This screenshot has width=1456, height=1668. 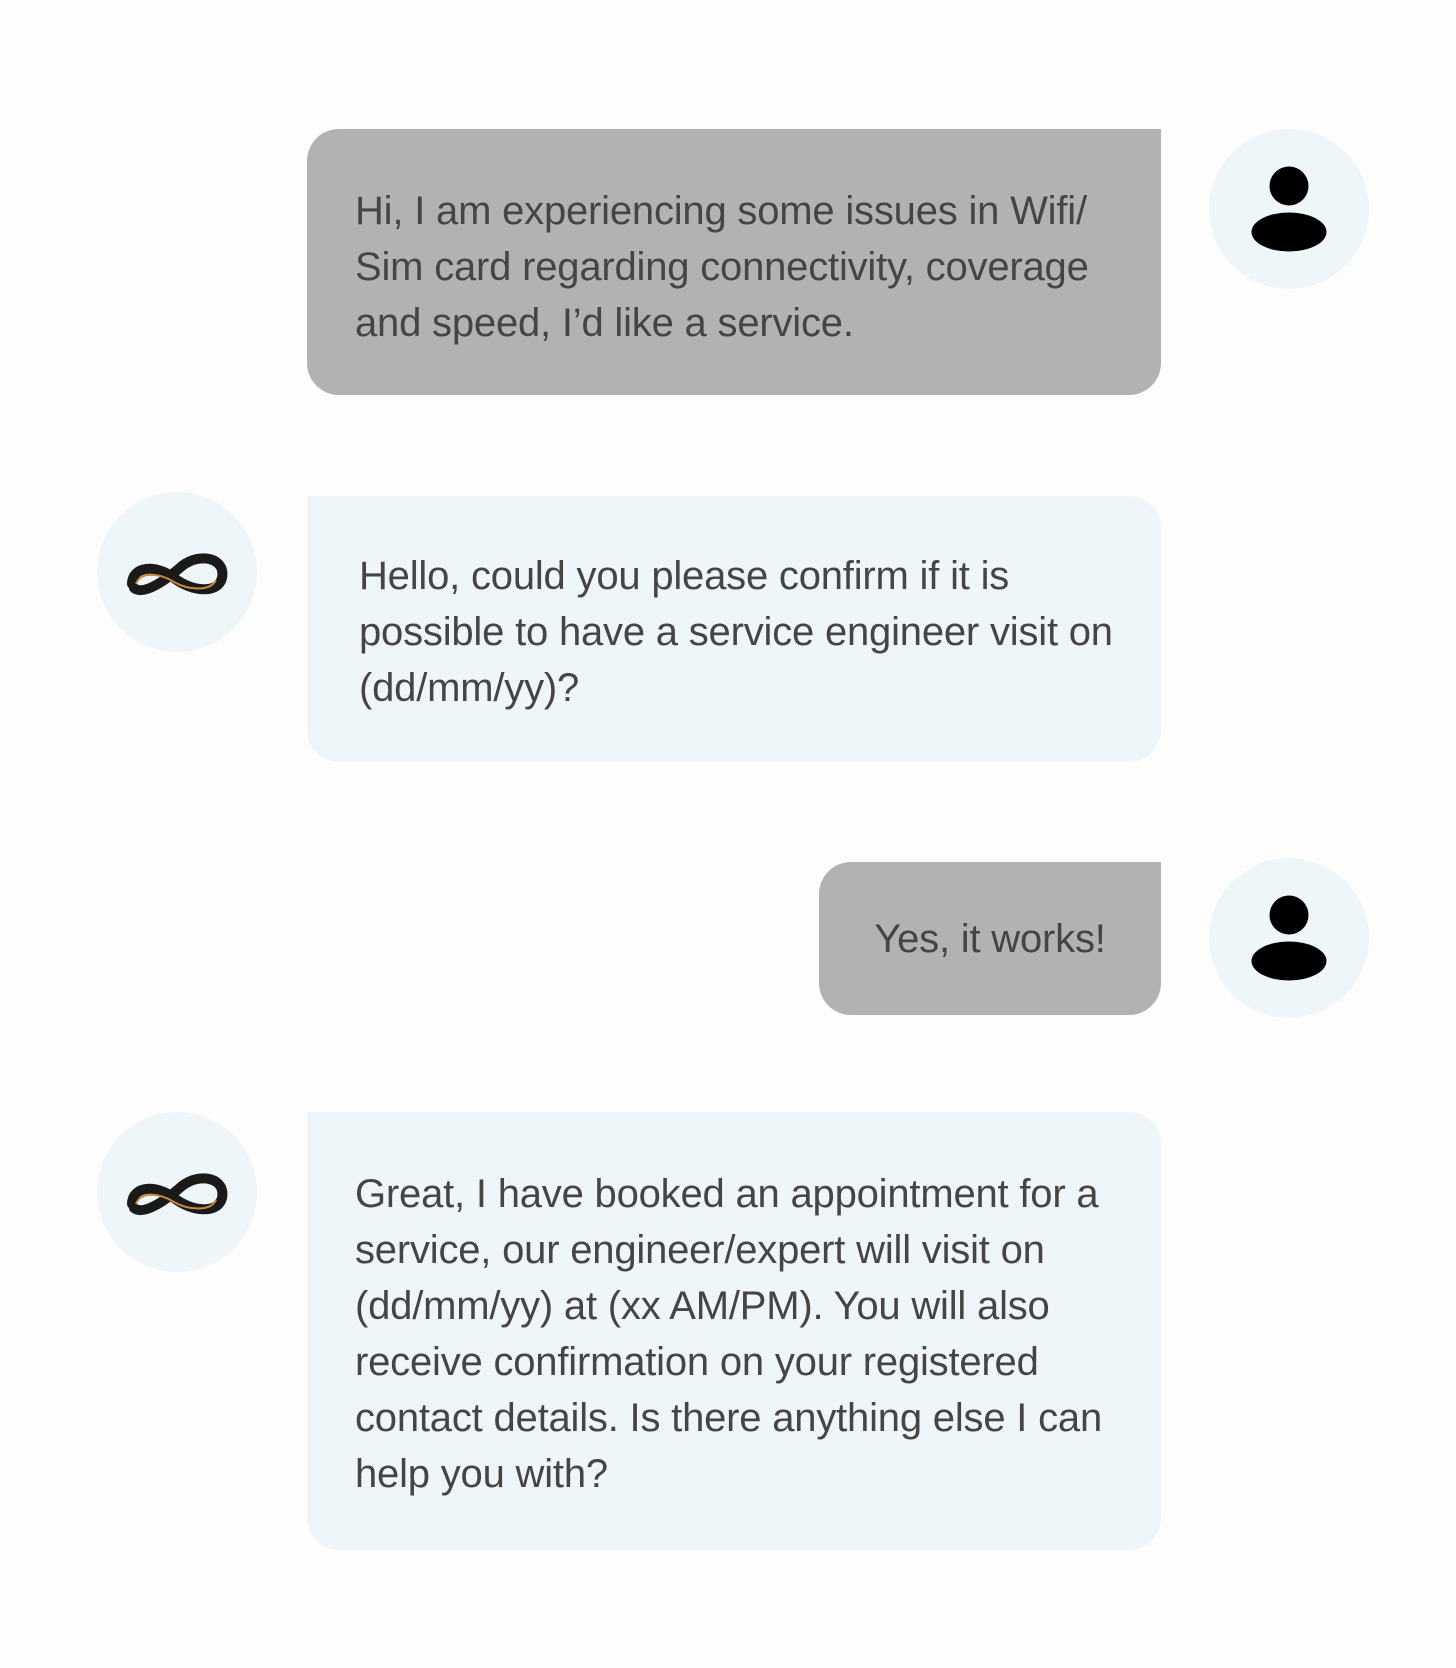 I want to click on user-message-bubble: Yes, it works!, so click(x=990, y=938).